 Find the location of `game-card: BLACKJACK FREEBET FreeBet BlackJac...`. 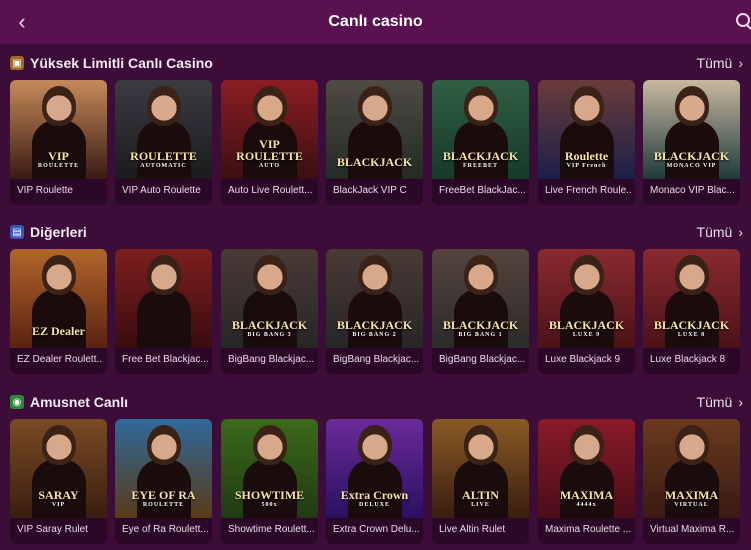

game-card: BLACKJACK FREEBET FreeBet BlackJac... is located at coordinates (480, 142).